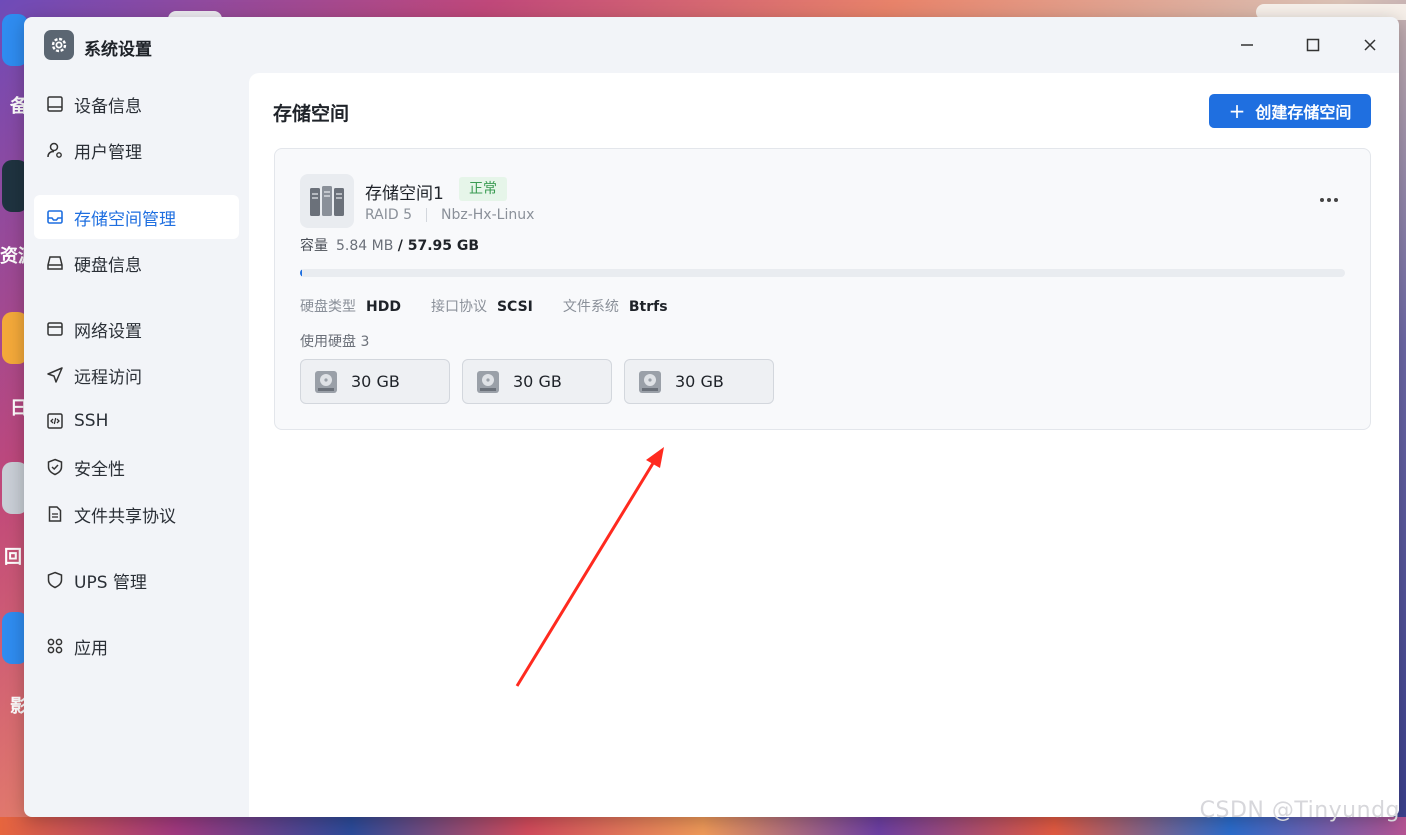 Image resolution: width=1406 pixels, height=835 pixels. I want to click on volume-subtitle: RAID 5 Nbz-Hx-Linux, so click(449, 215).